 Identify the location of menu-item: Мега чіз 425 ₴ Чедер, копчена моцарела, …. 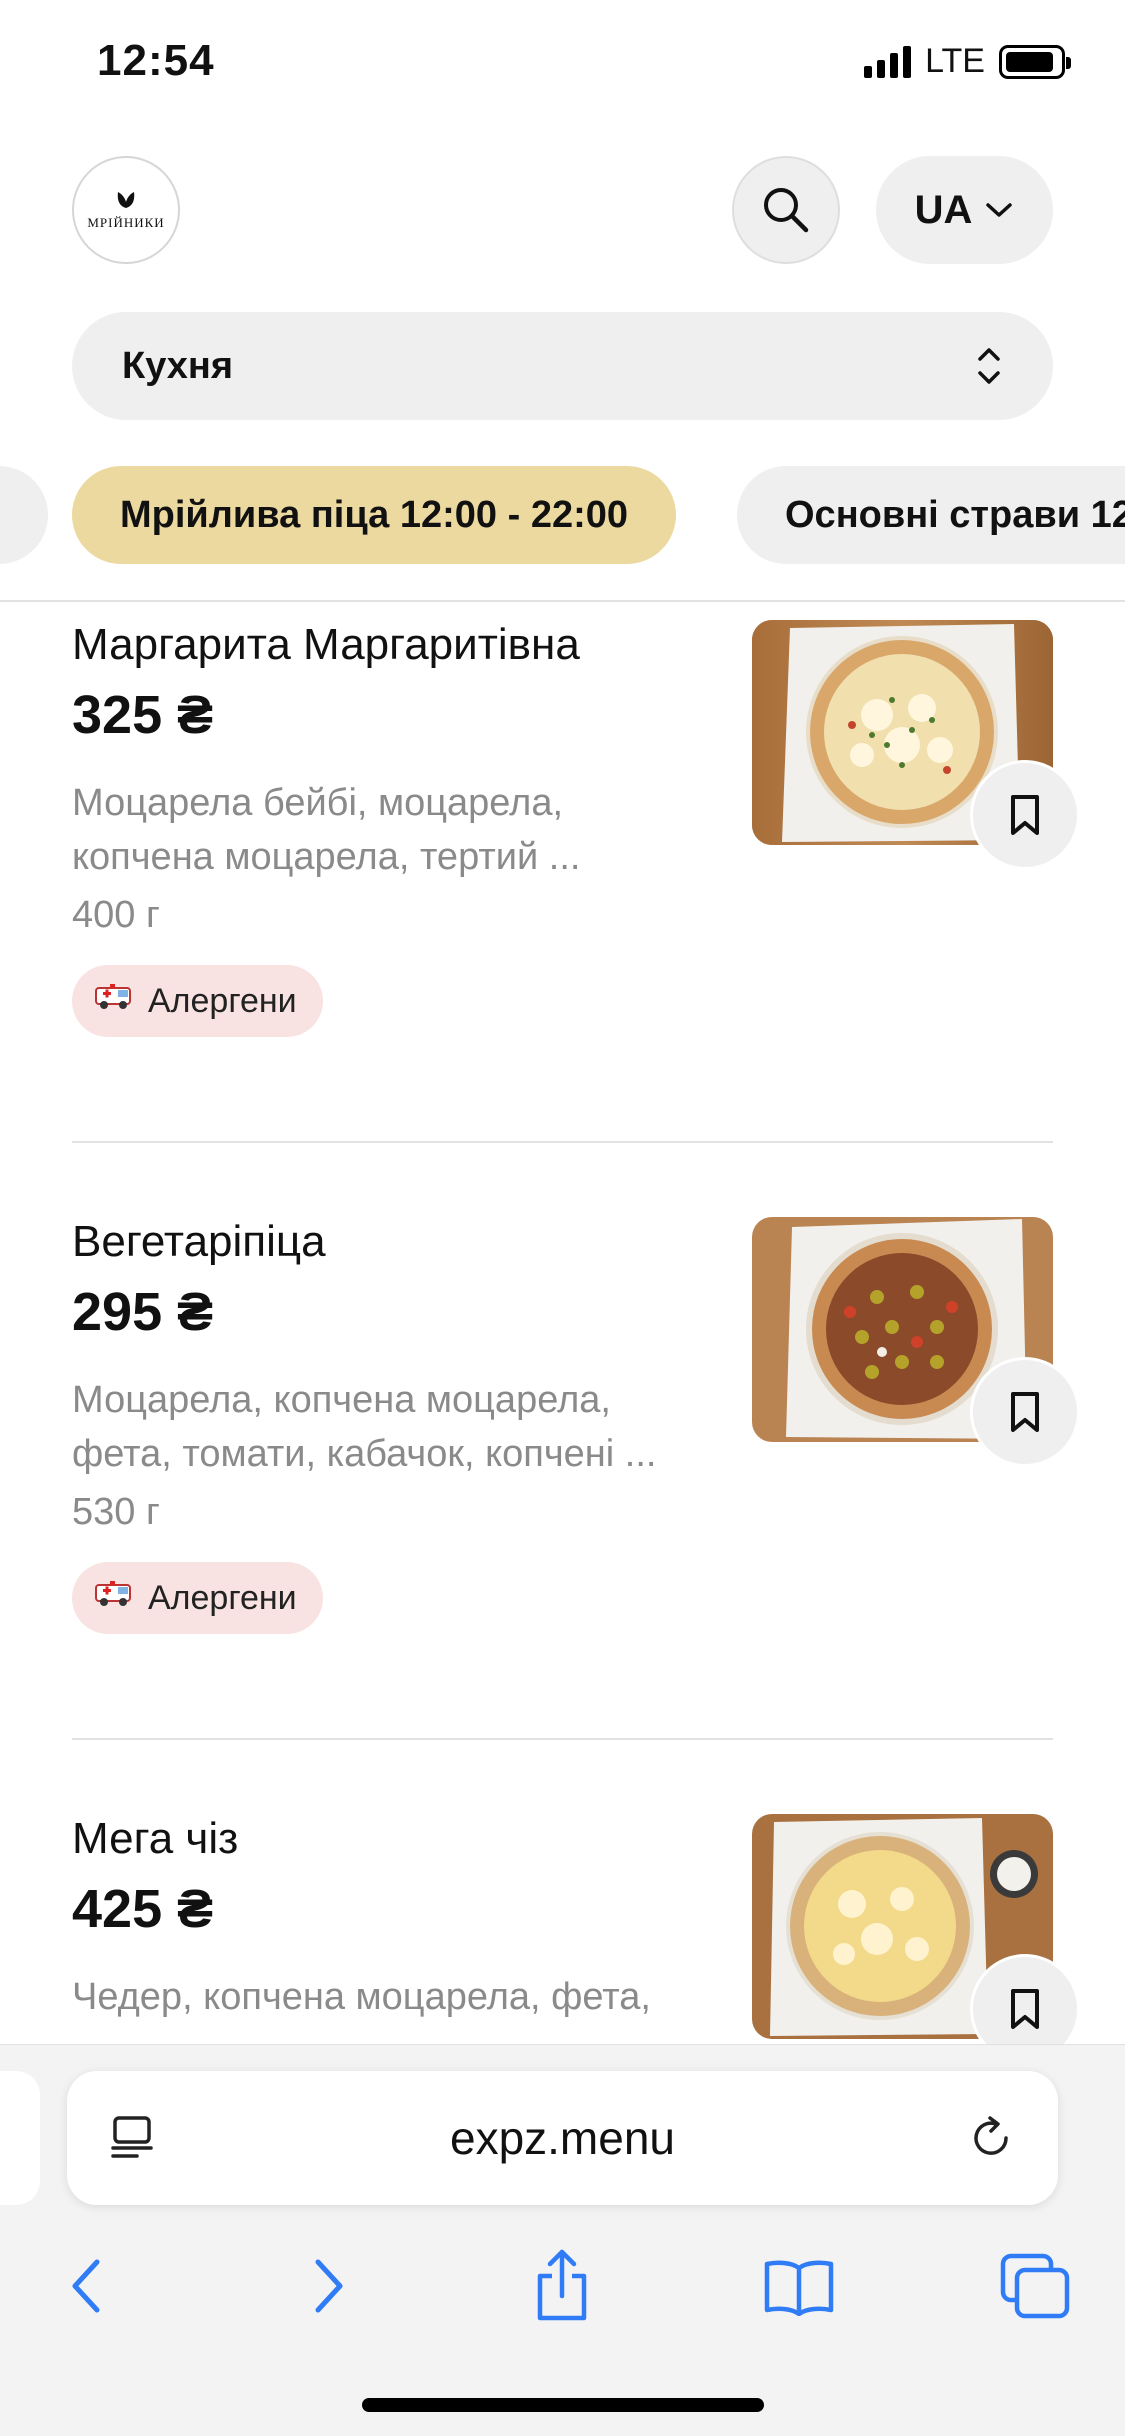
(576, 1939).